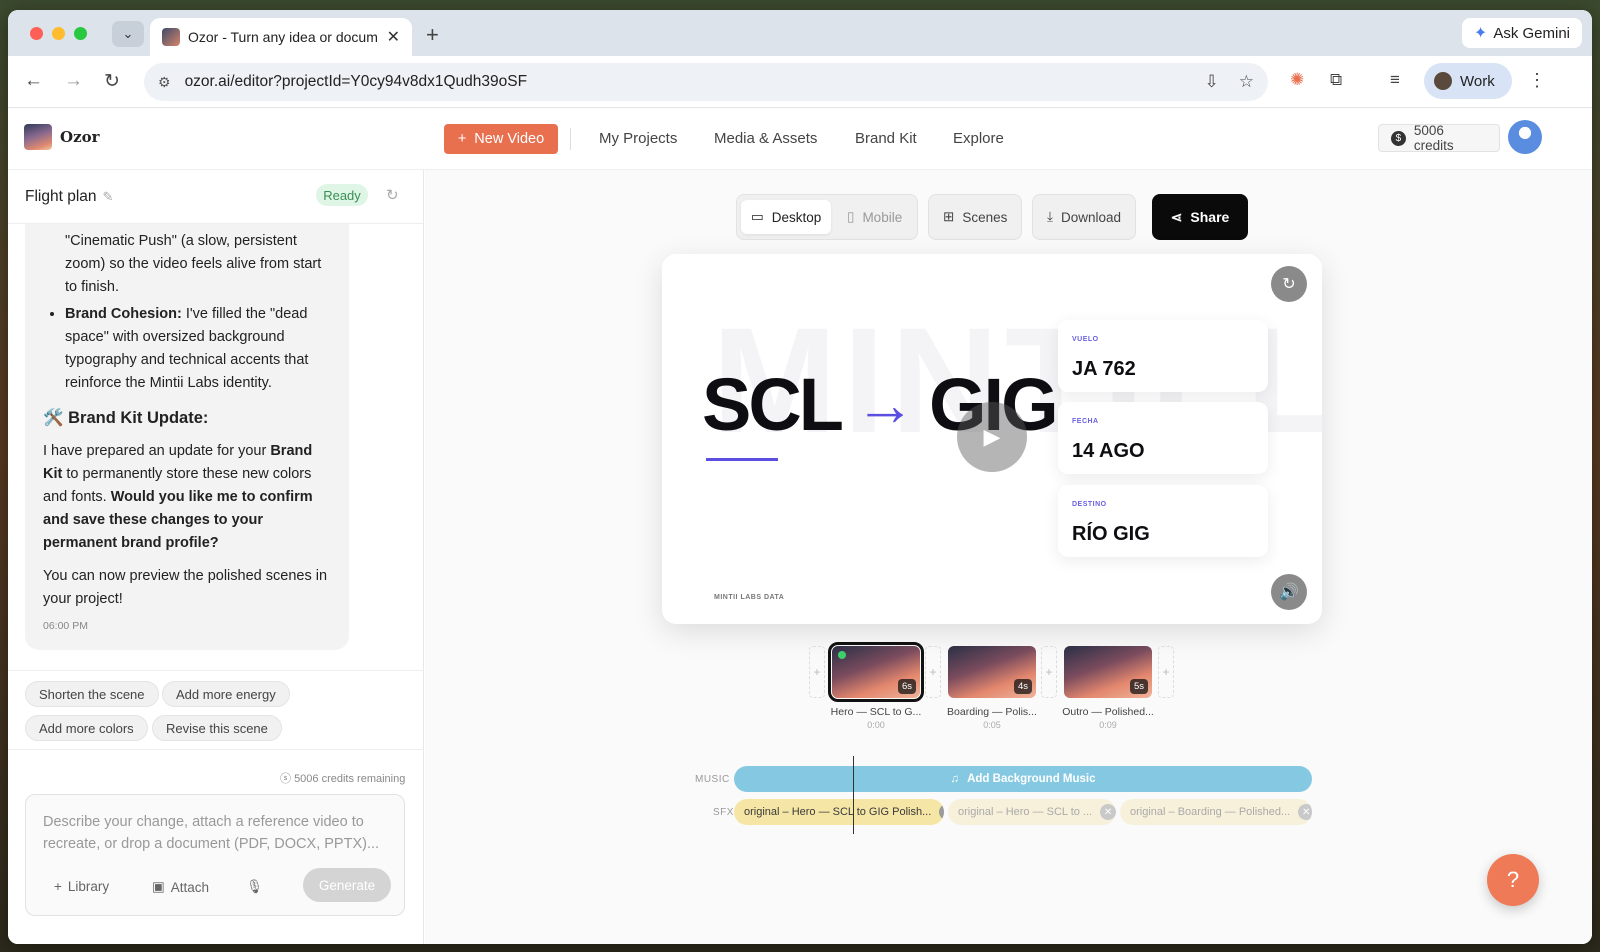 The width and height of the screenshot is (1600, 952). I want to click on back-arrow-icon: ←, so click(33, 81).